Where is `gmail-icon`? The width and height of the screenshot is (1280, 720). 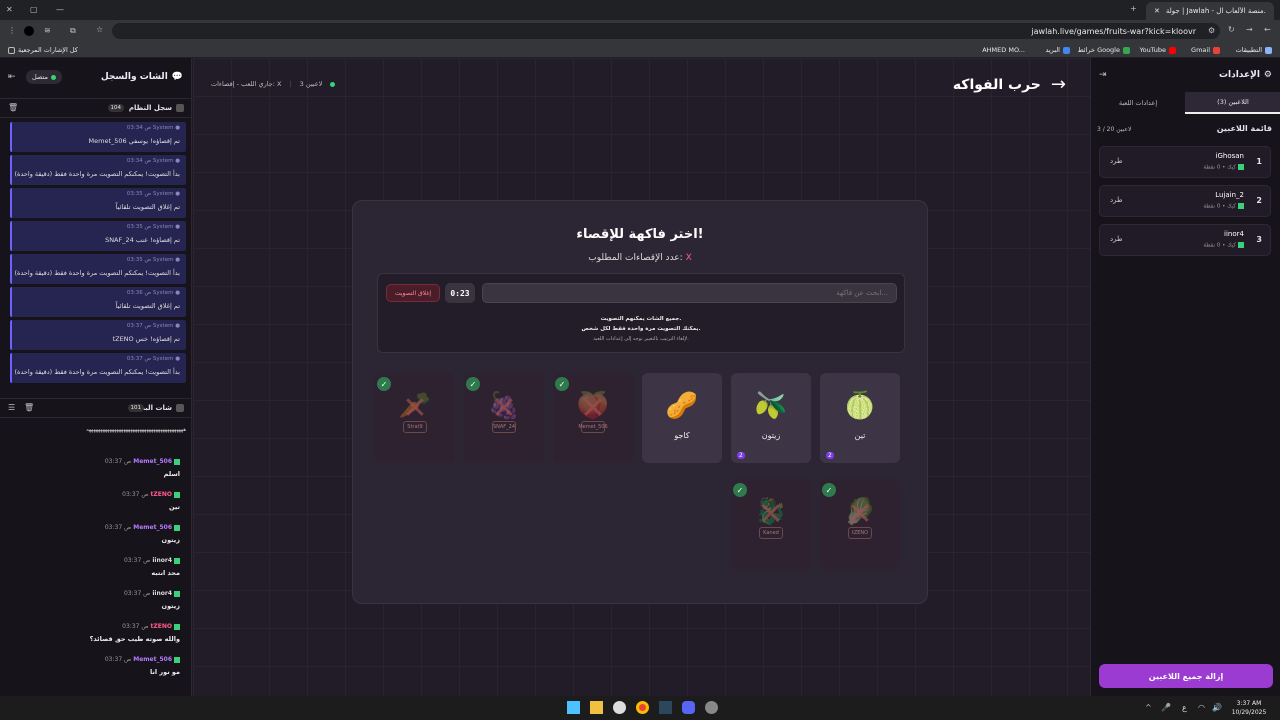
gmail-icon is located at coordinates (1216, 50).